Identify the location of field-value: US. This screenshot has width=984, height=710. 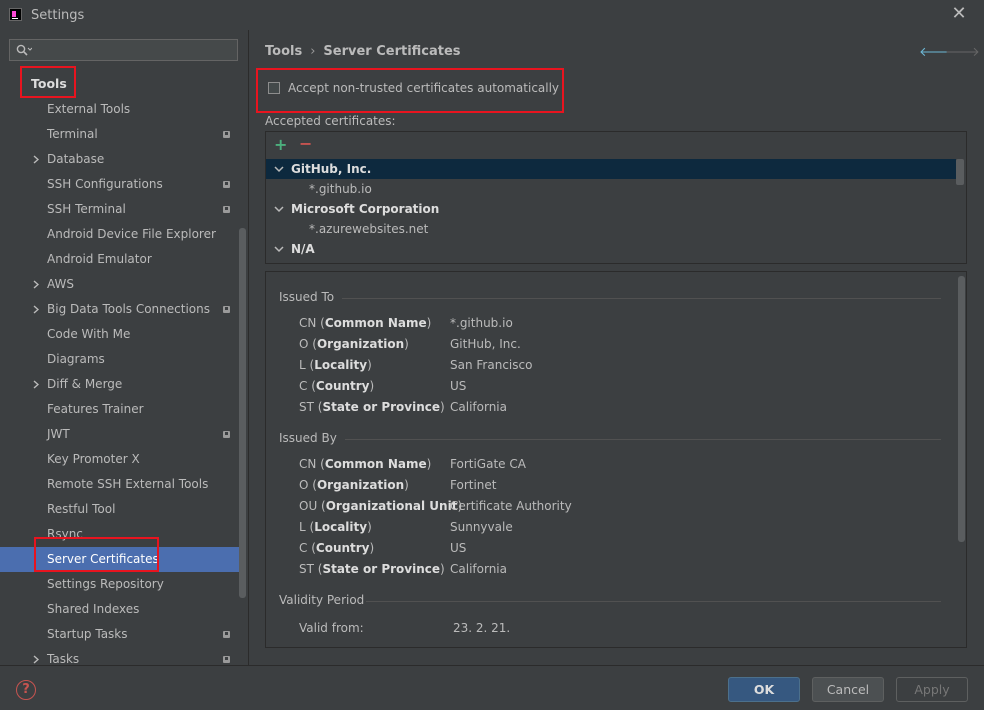
(458, 386).